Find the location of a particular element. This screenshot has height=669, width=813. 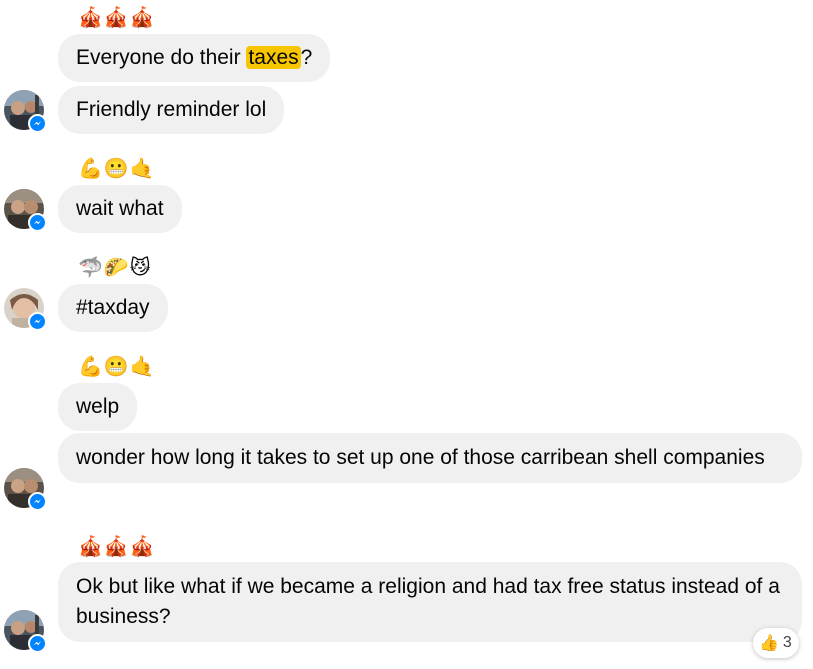

message-text: Friendly reminder lol is located at coordinates (171, 109).